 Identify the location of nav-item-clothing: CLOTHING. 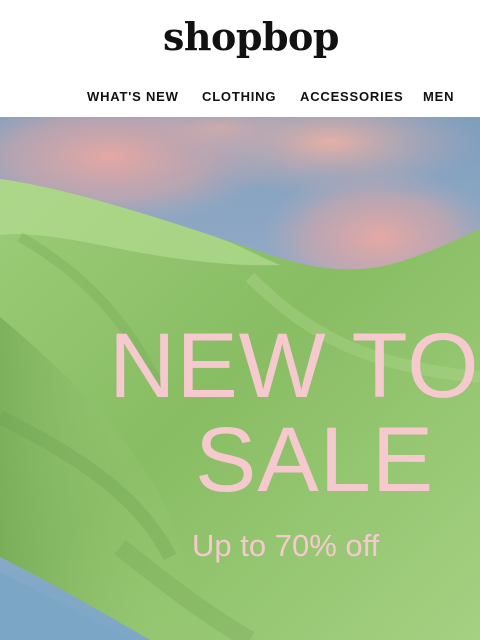
(239, 96).